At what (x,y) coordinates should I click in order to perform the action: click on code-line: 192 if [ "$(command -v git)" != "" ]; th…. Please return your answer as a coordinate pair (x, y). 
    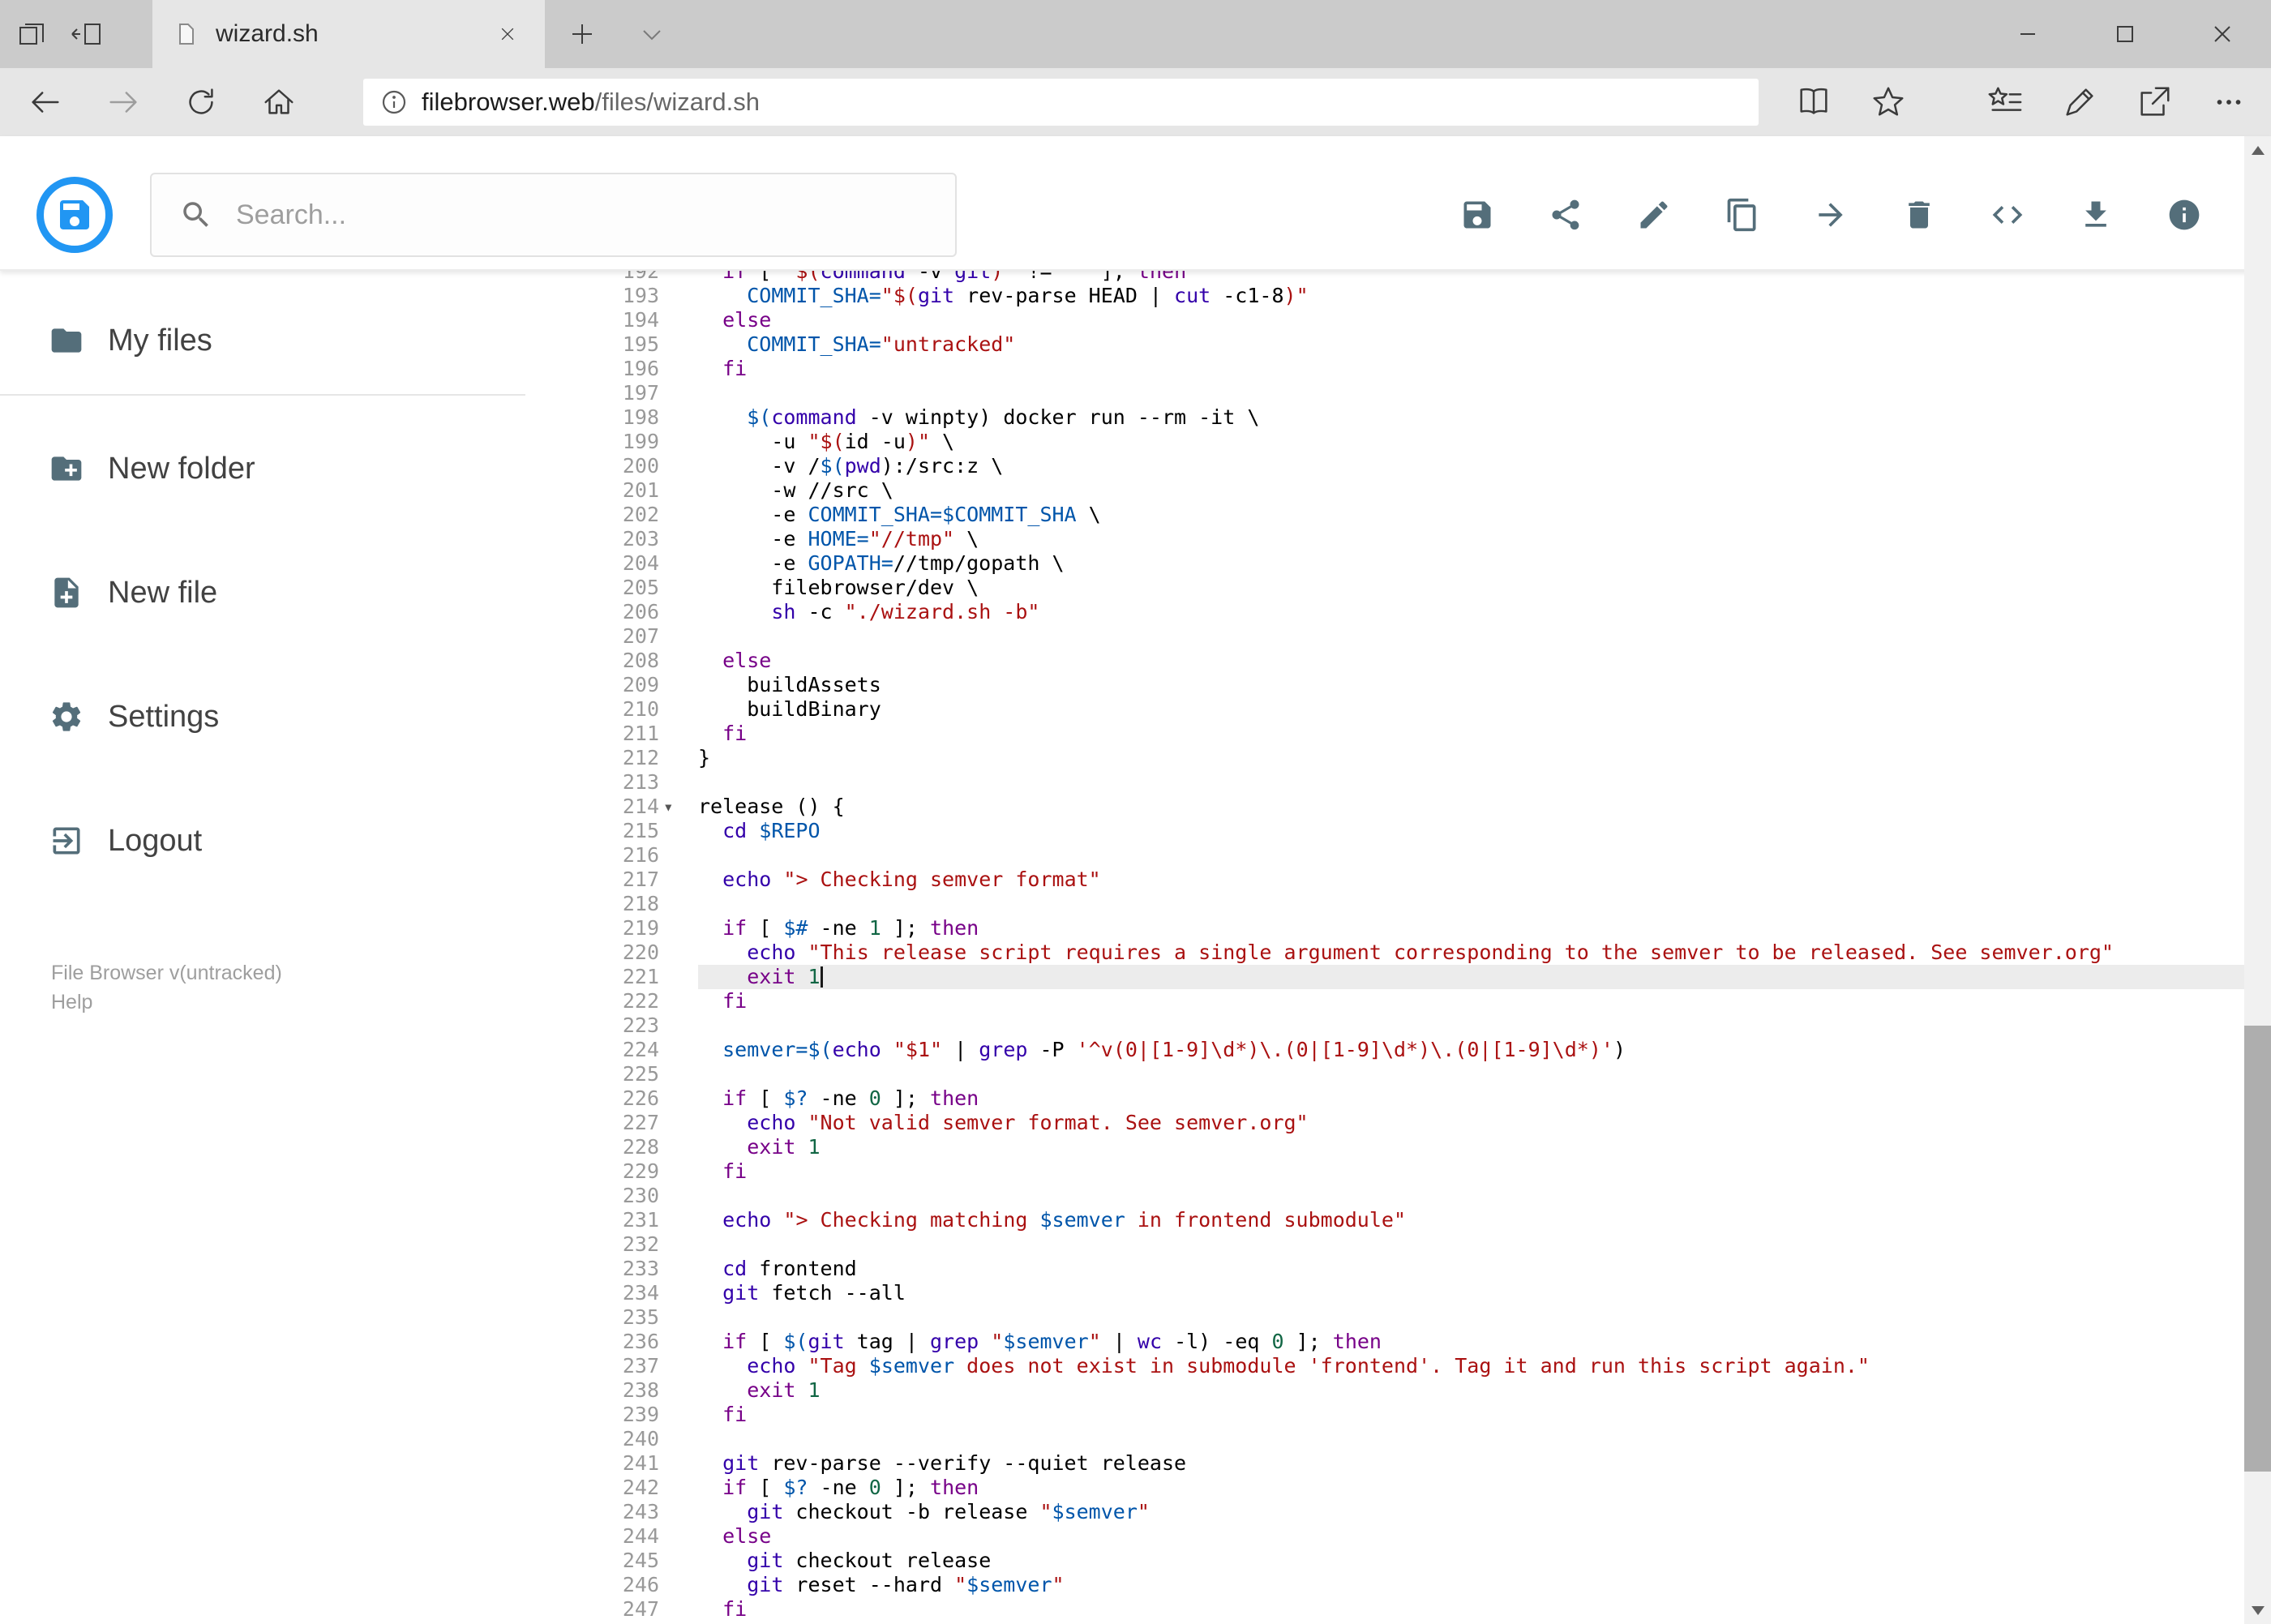
    Looking at the image, I should click on (1384, 277).